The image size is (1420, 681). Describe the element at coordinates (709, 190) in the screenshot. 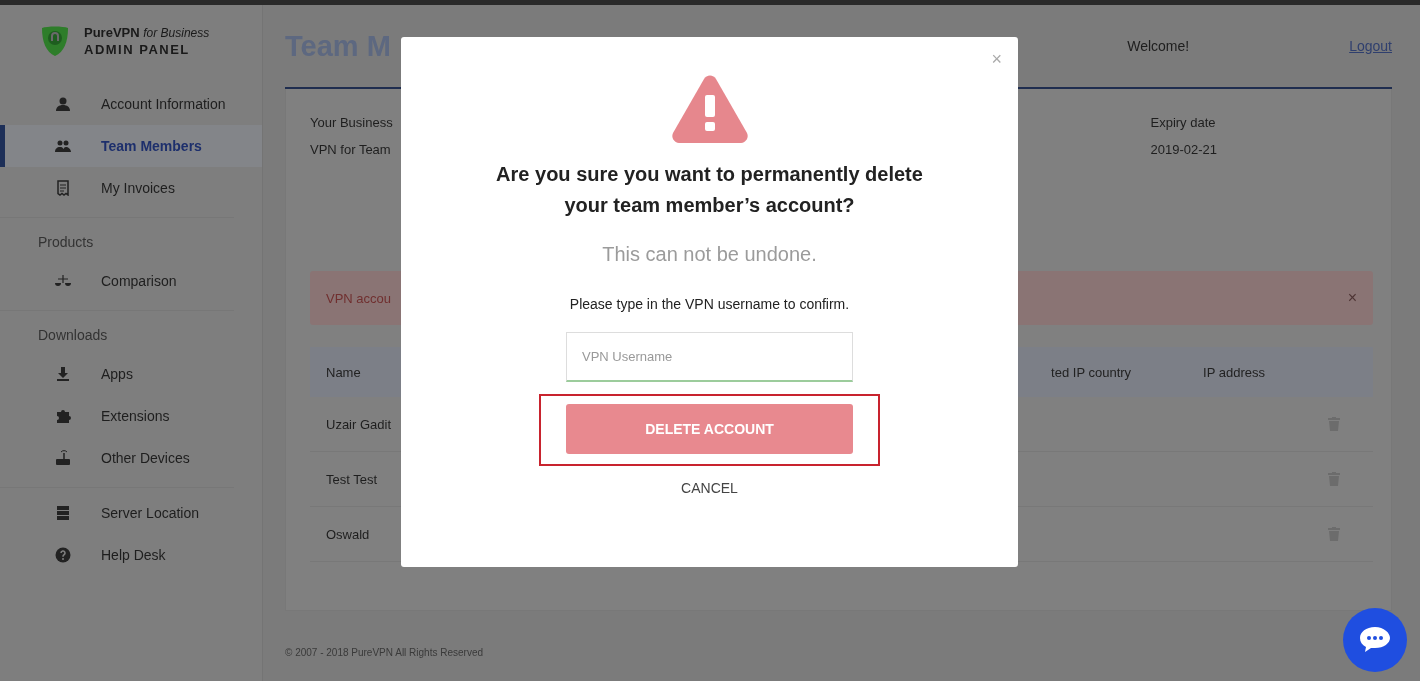

I see `dialog-title: Are you sure you want to permanently delete your team member’s account?` at that location.